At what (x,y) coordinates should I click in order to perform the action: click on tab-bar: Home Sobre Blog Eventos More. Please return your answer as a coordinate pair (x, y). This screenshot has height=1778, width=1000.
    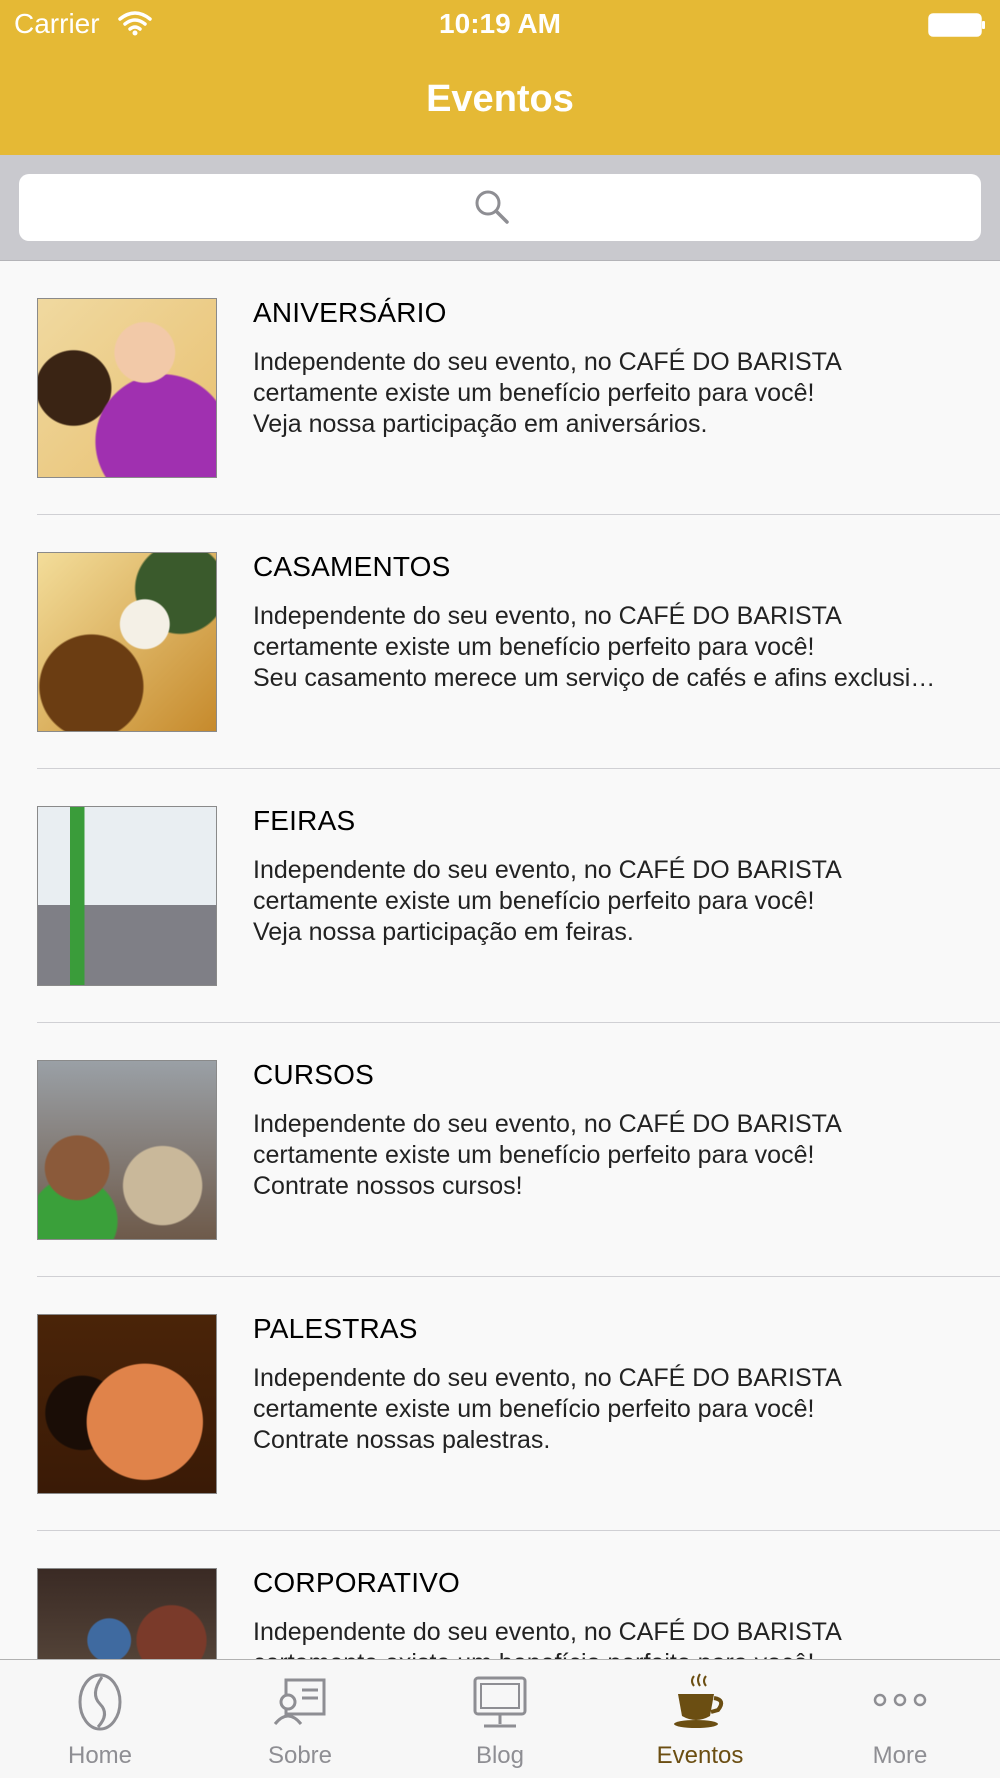
    Looking at the image, I should click on (500, 1718).